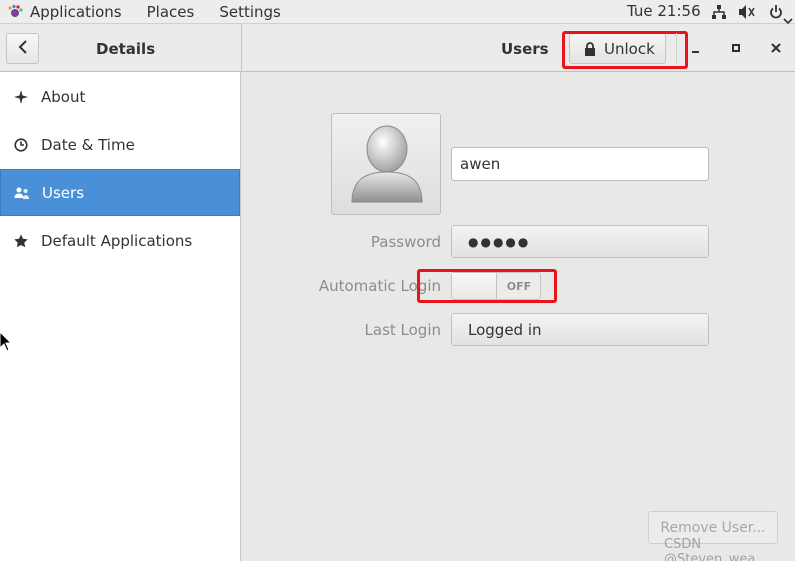  What do you see at coordinates (120, 192) in the screenshot?
I see `sidebar-item-users: Users` at bounding box center [120, 192].